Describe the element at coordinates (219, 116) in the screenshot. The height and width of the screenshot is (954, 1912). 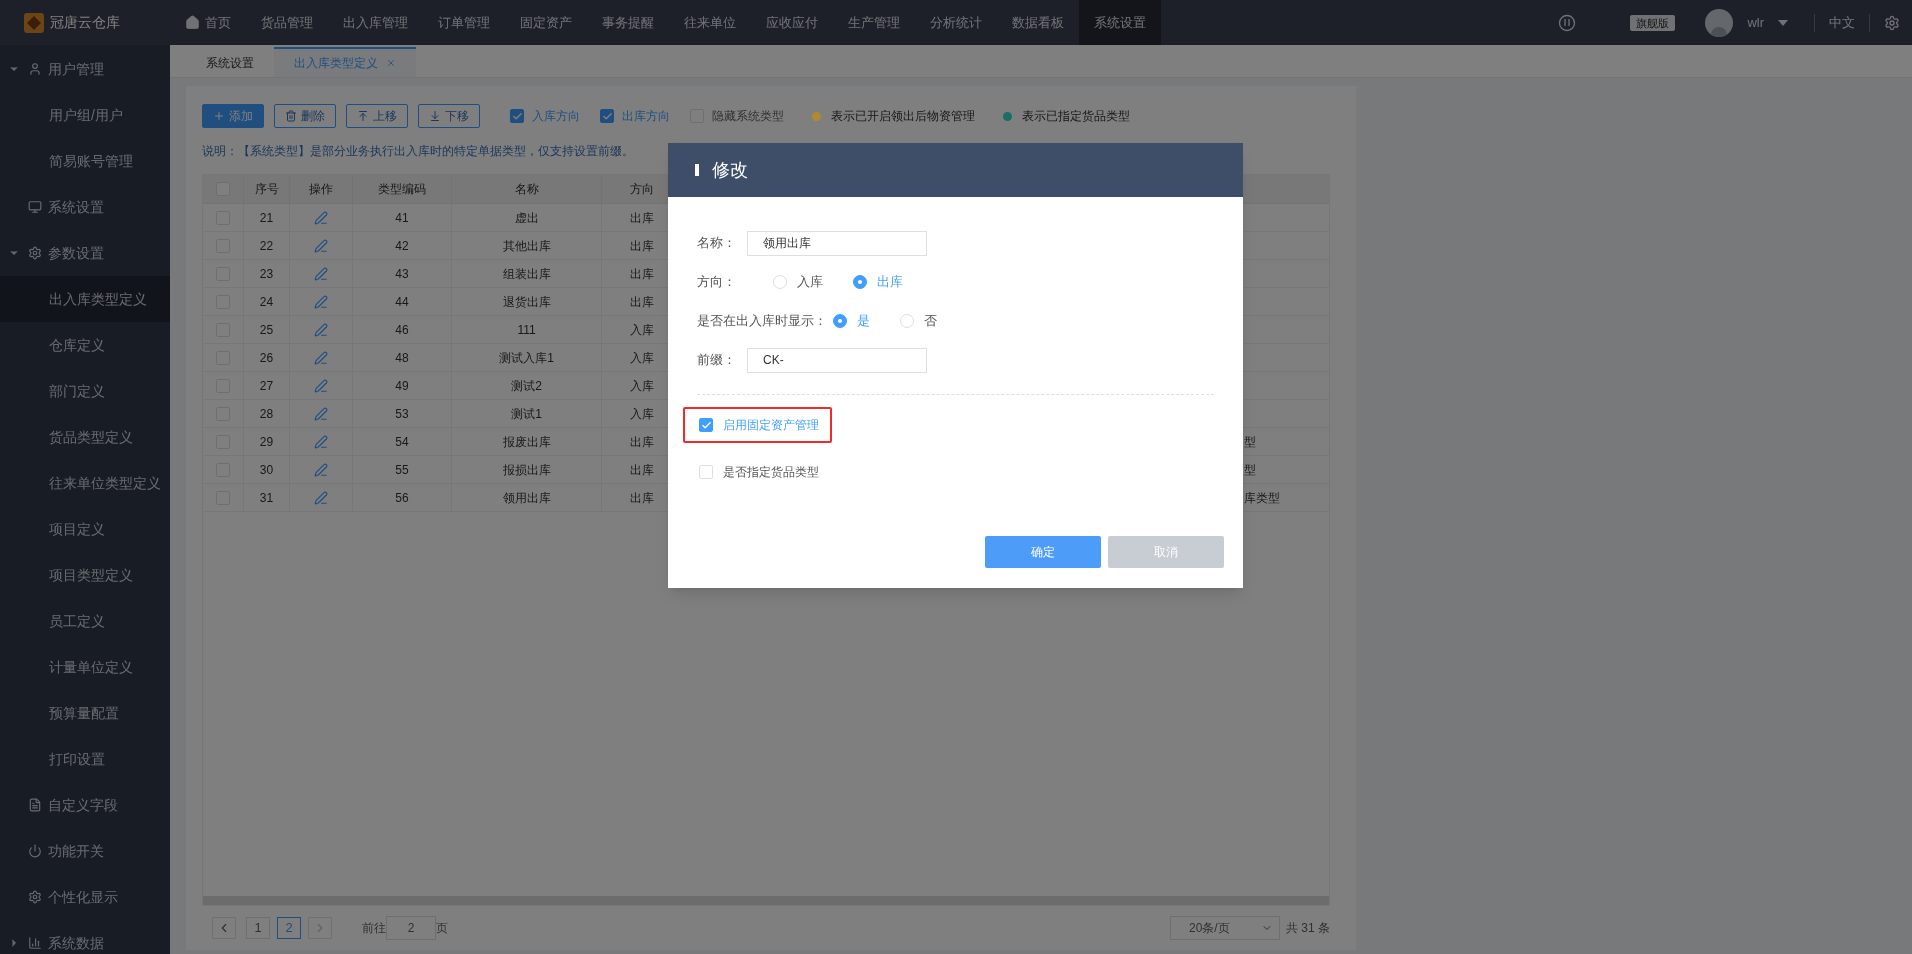
I see `plus-icon` at that location.